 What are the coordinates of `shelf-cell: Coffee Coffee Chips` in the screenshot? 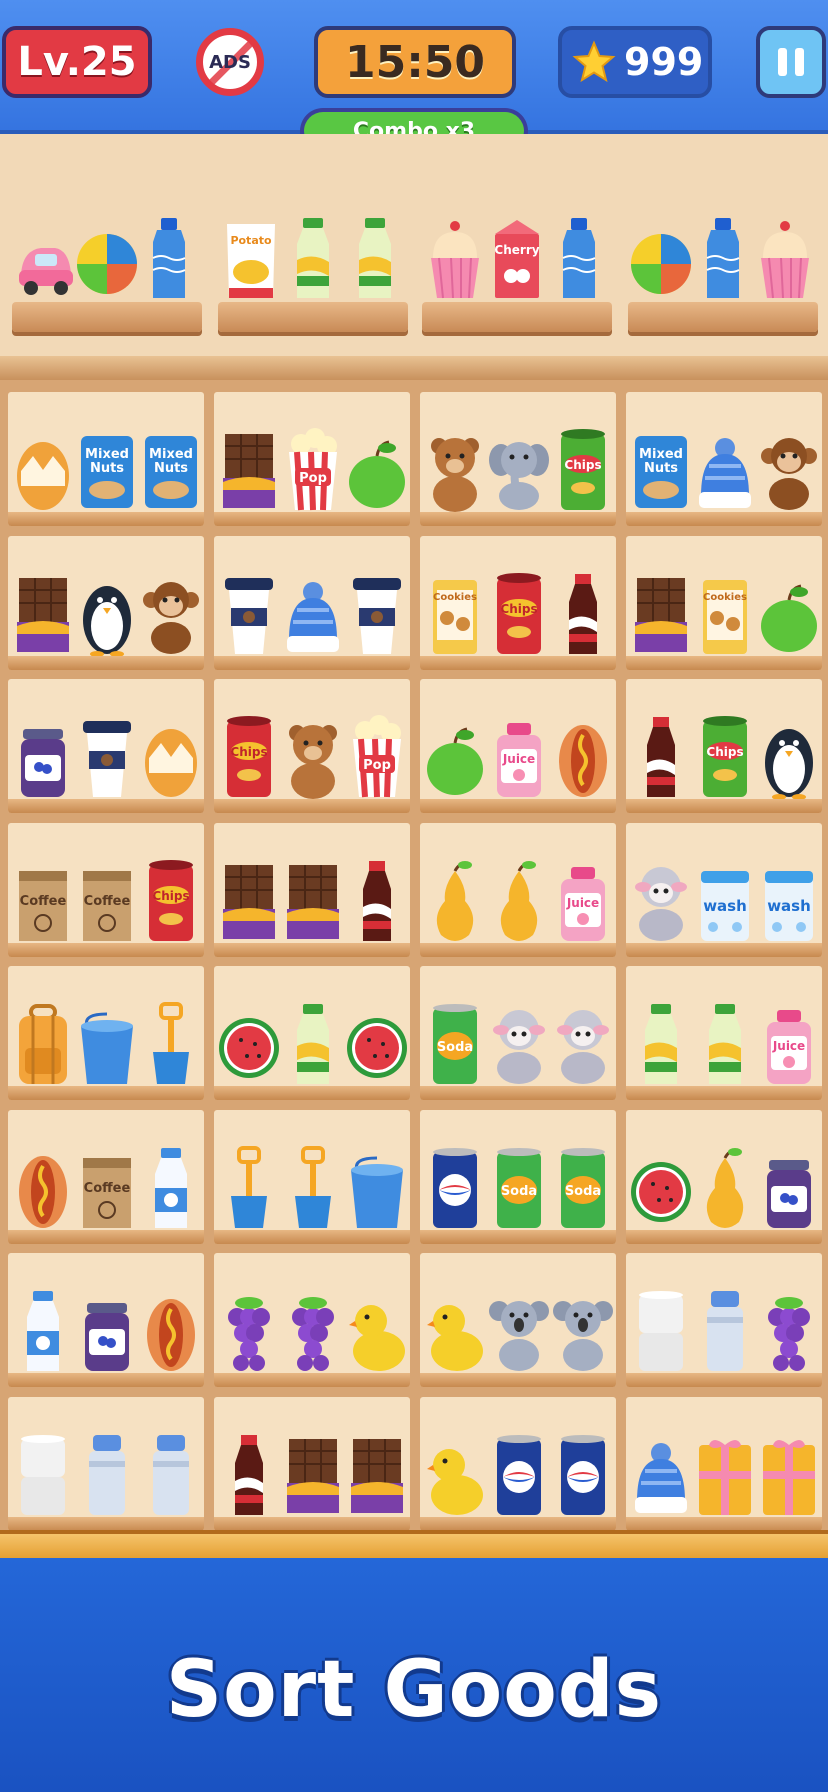 It's located at (106, 889).